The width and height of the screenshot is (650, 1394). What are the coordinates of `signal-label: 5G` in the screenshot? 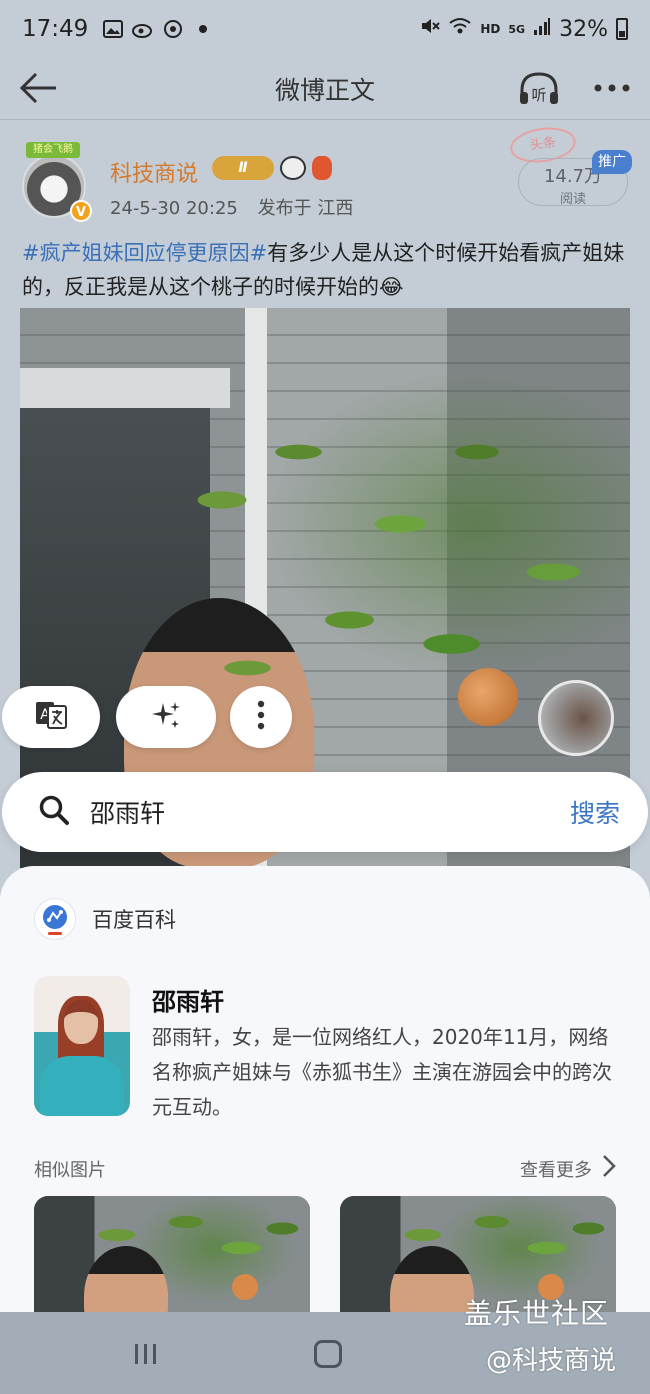 It's located at (517, 29).